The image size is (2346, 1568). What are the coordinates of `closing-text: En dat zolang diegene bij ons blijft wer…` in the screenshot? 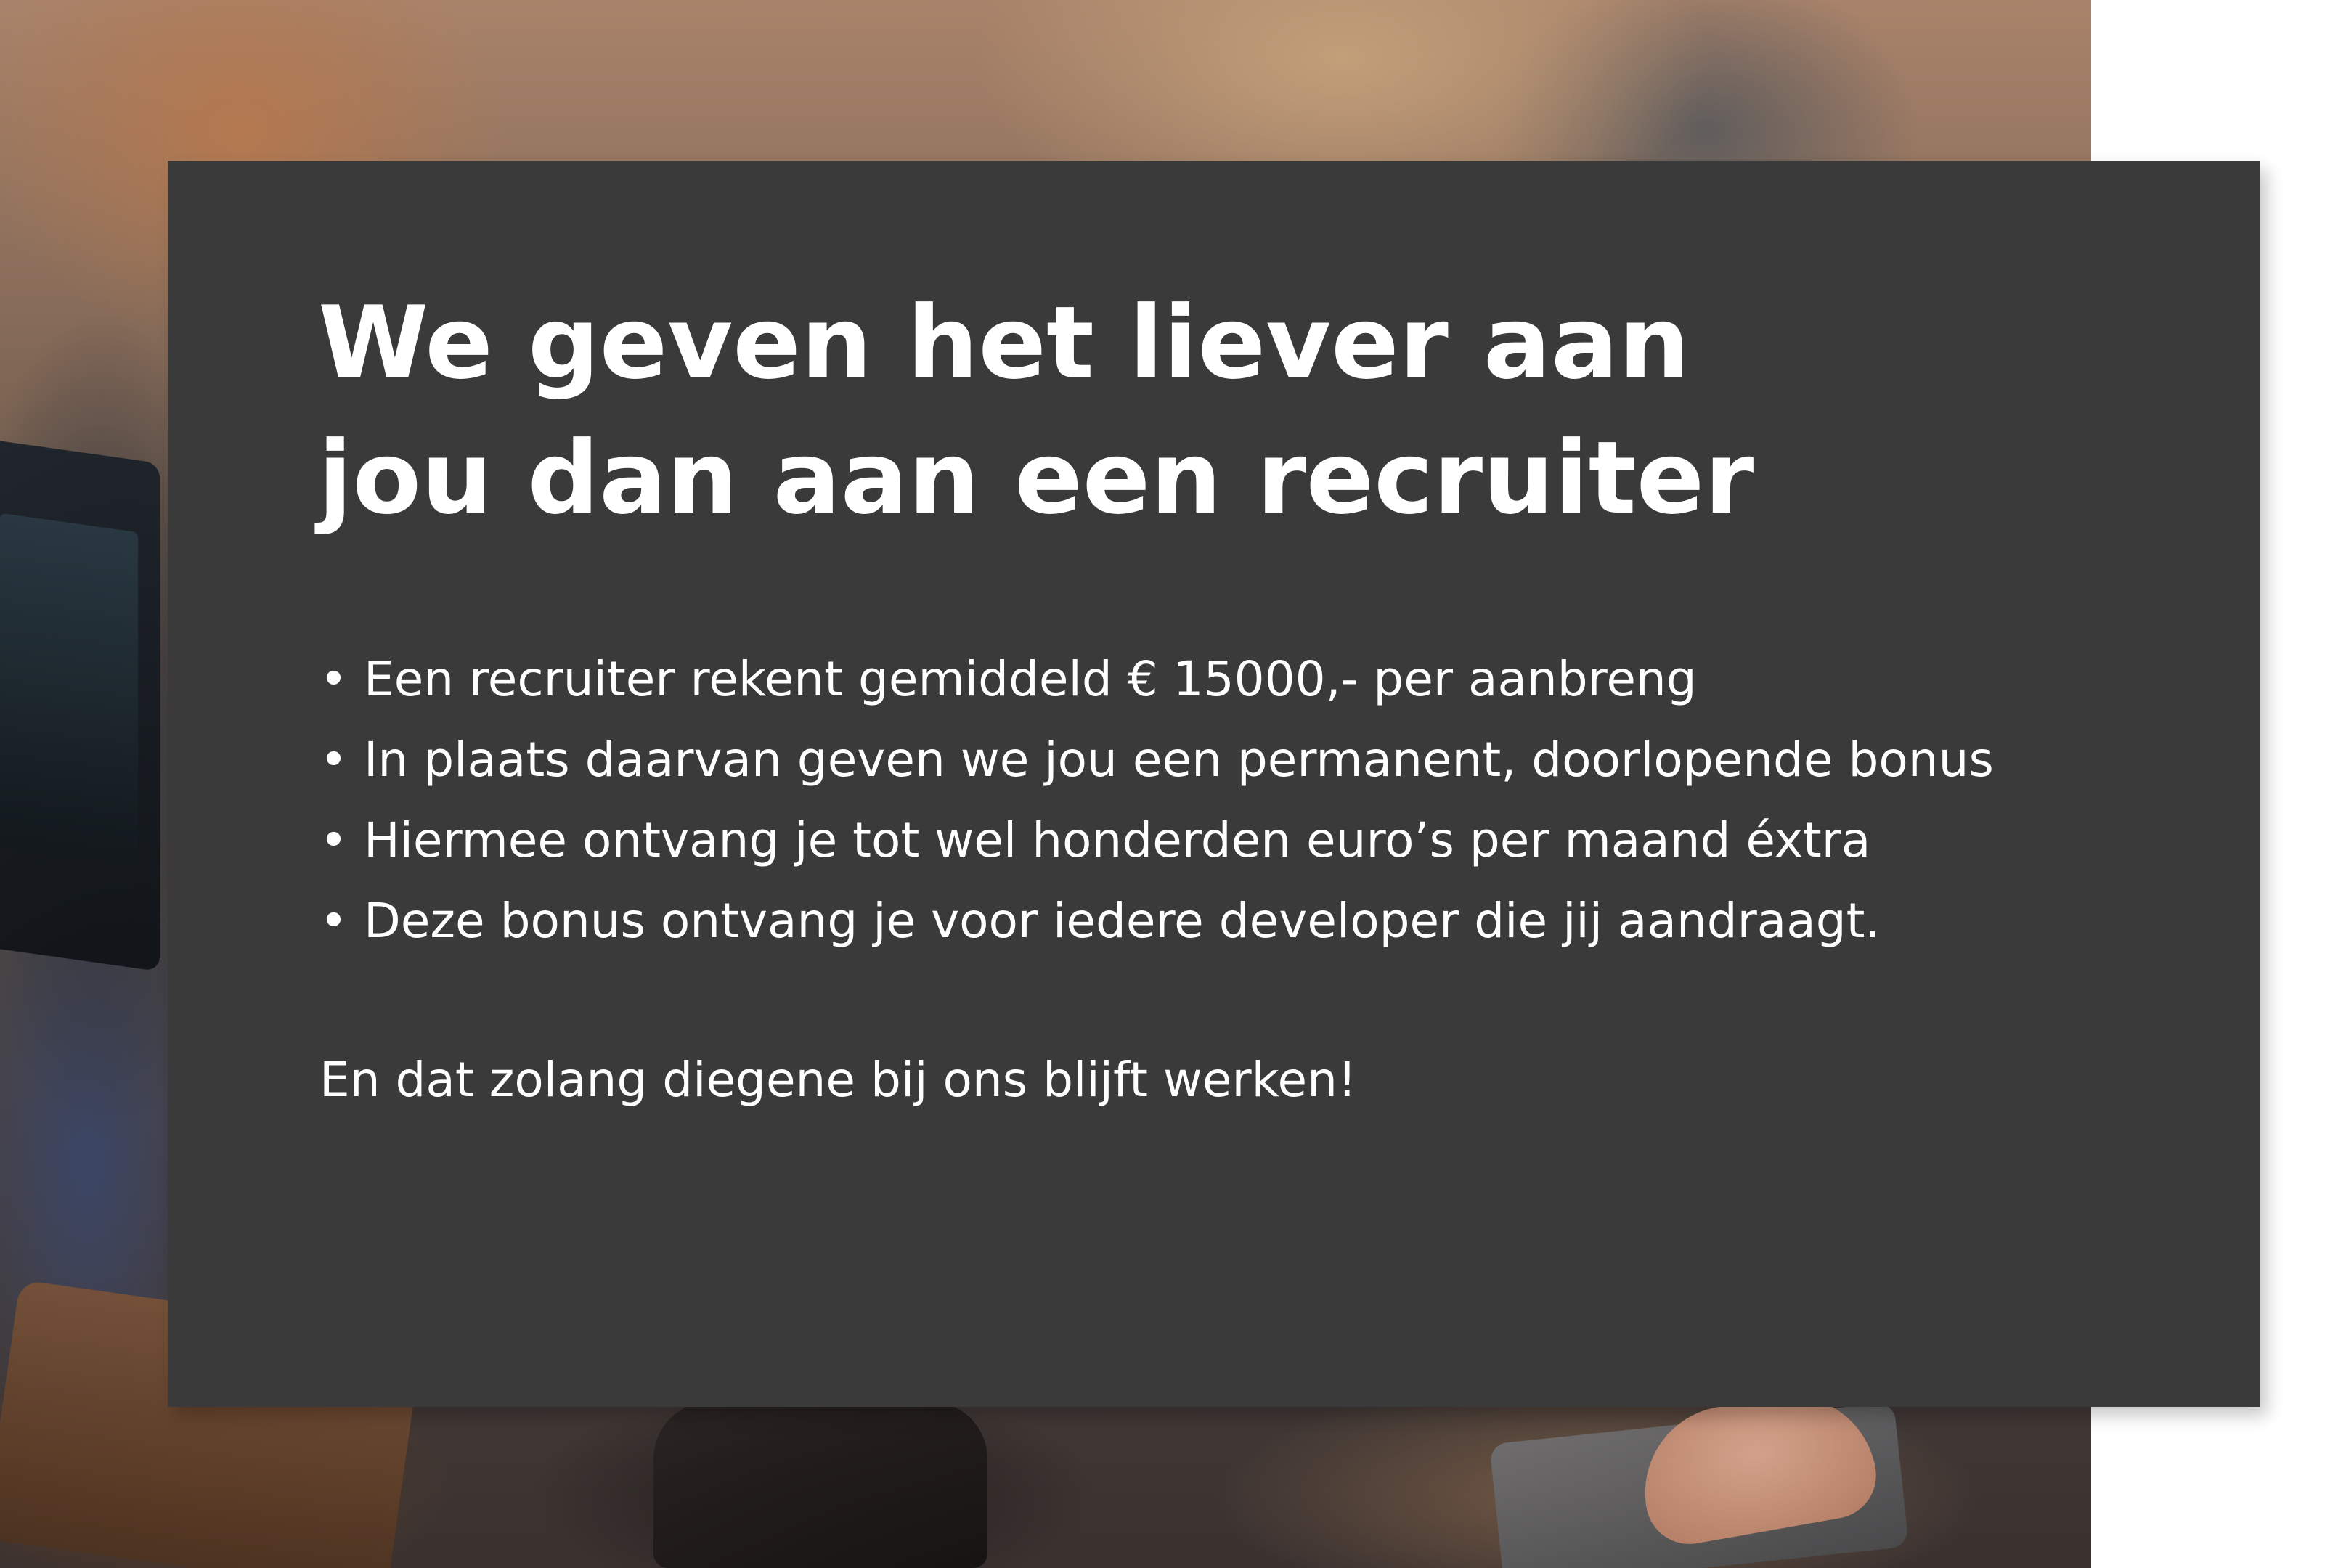 It's located at (838, 1080).